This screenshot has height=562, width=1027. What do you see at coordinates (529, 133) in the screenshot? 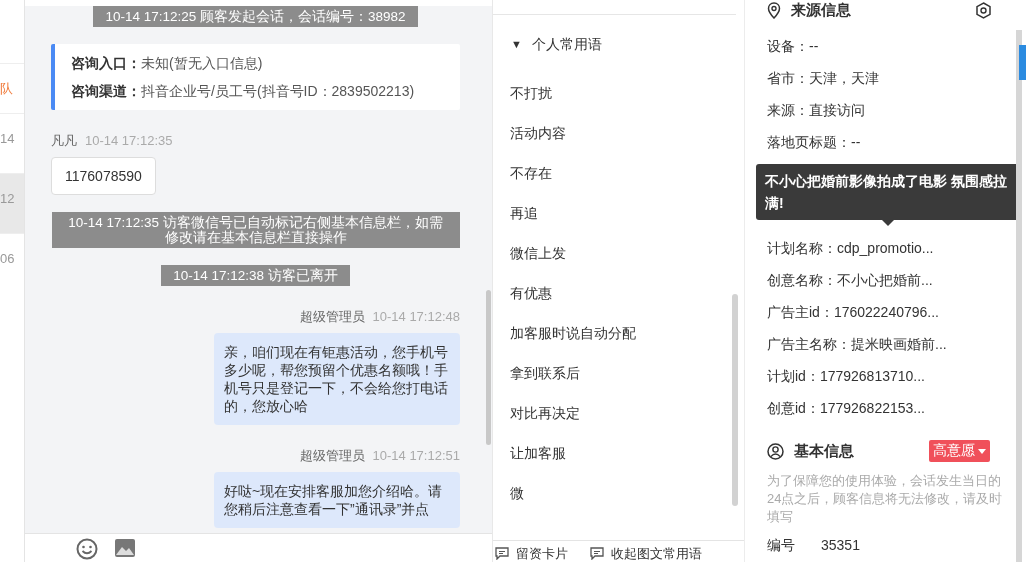
I see `phrase-item: 活动内容` at bounding box center [529, 133].